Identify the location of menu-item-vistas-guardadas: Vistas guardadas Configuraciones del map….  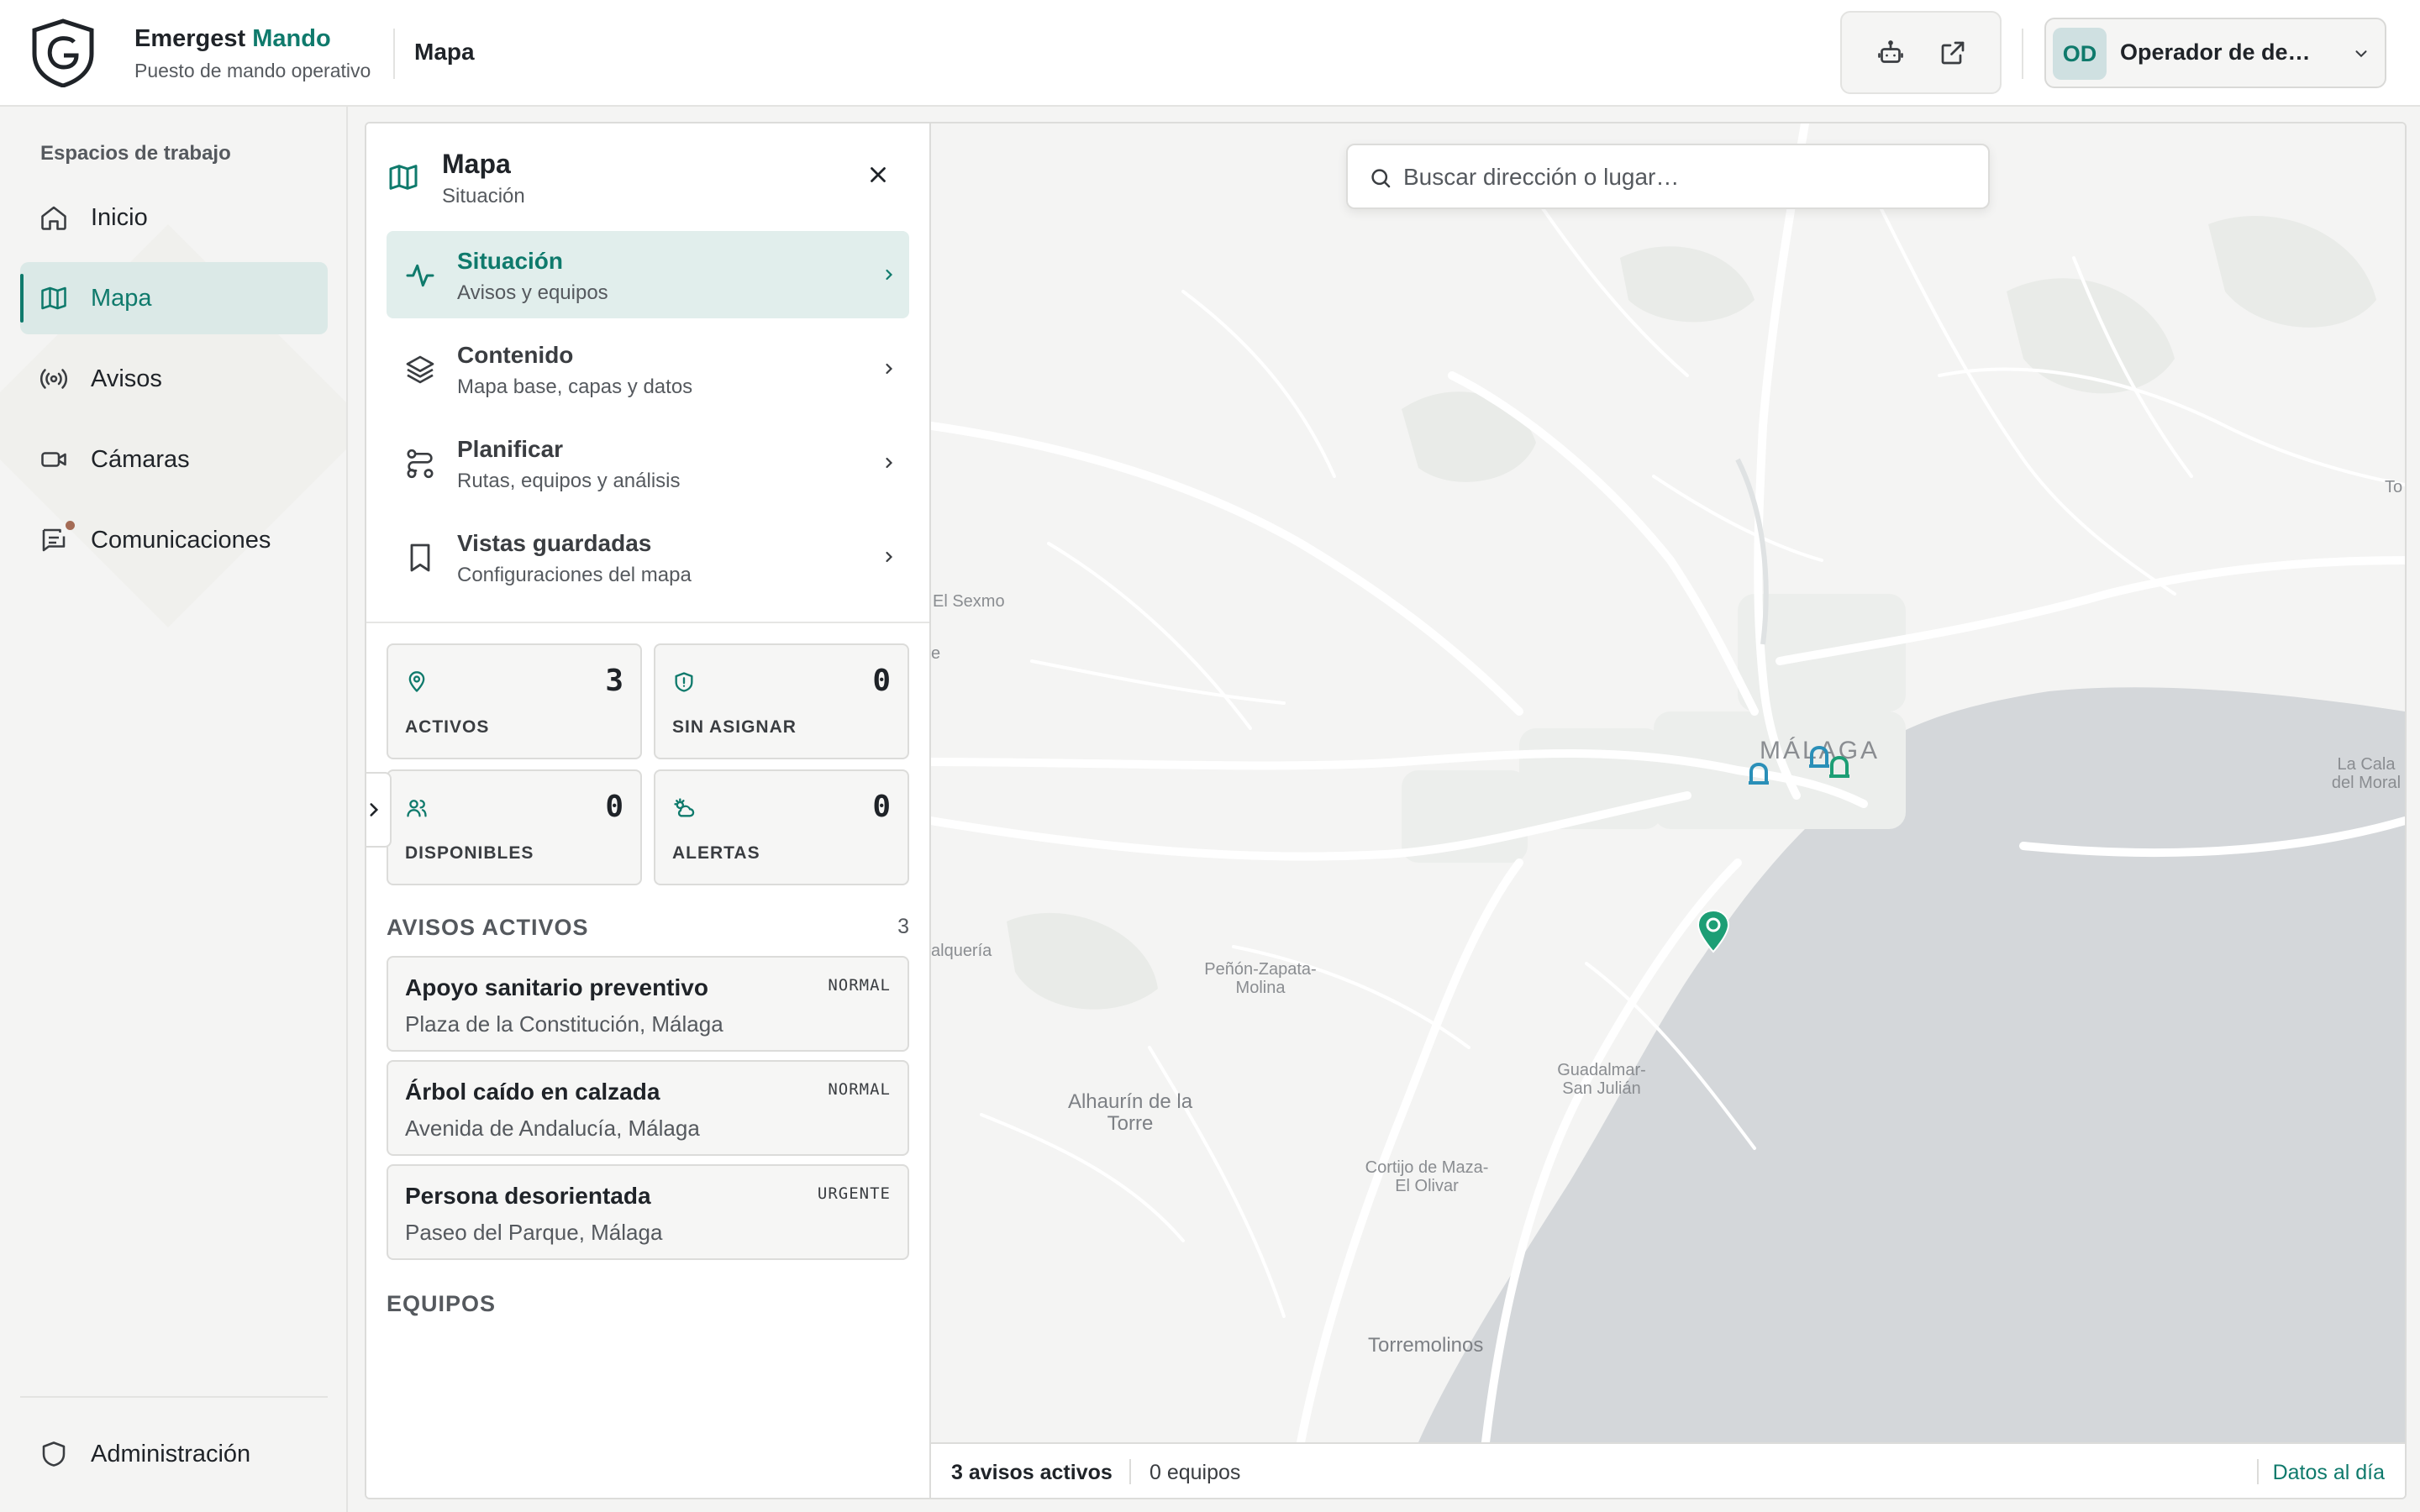
(648, 557).